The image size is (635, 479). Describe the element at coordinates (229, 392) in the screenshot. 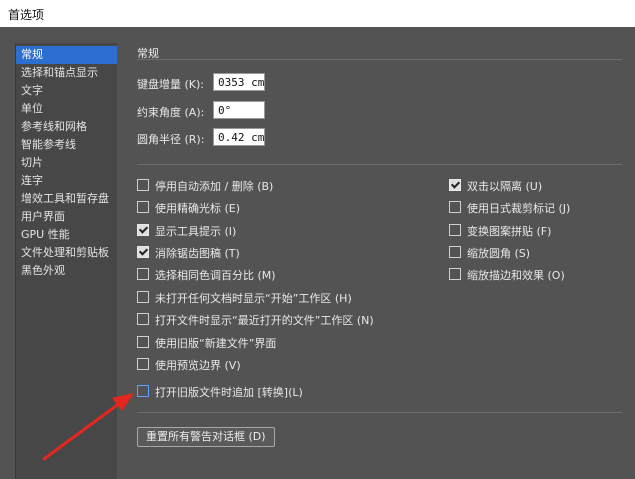

I see `option-label: 打开旧版文件时追加 [转换](L)` at that location.